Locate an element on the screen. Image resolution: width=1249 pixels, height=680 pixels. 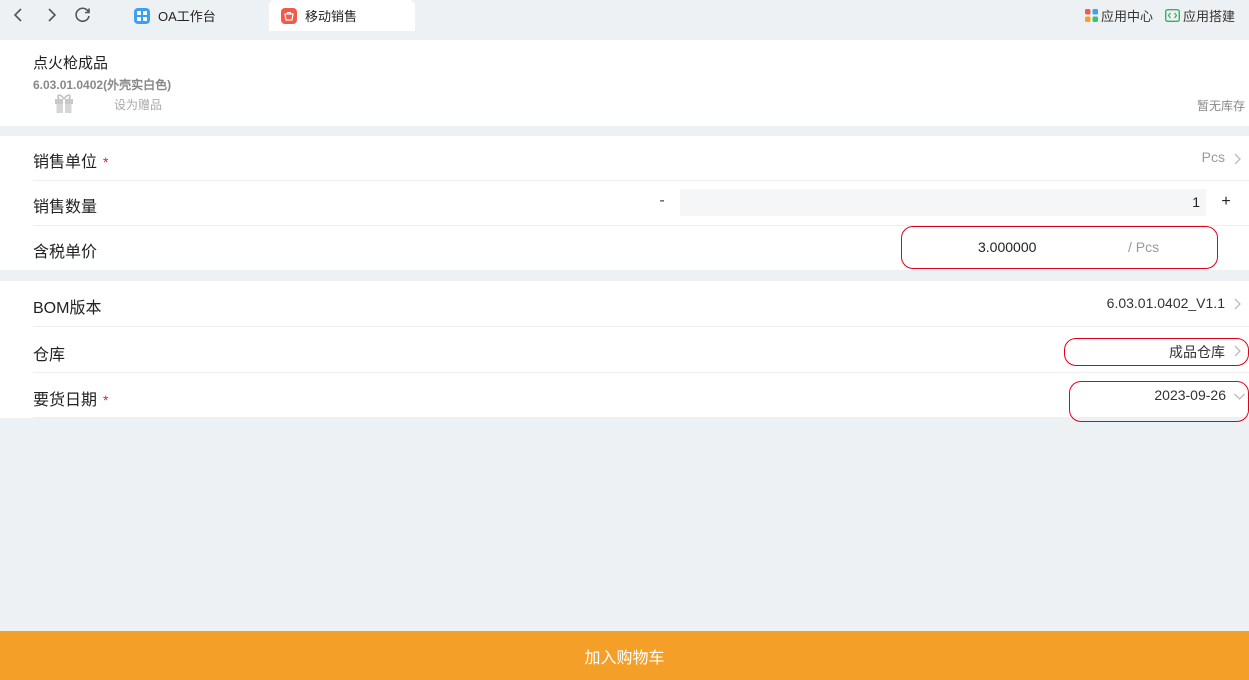
delivery-date-label: 要货日期 is located at coordinates (65, 400).